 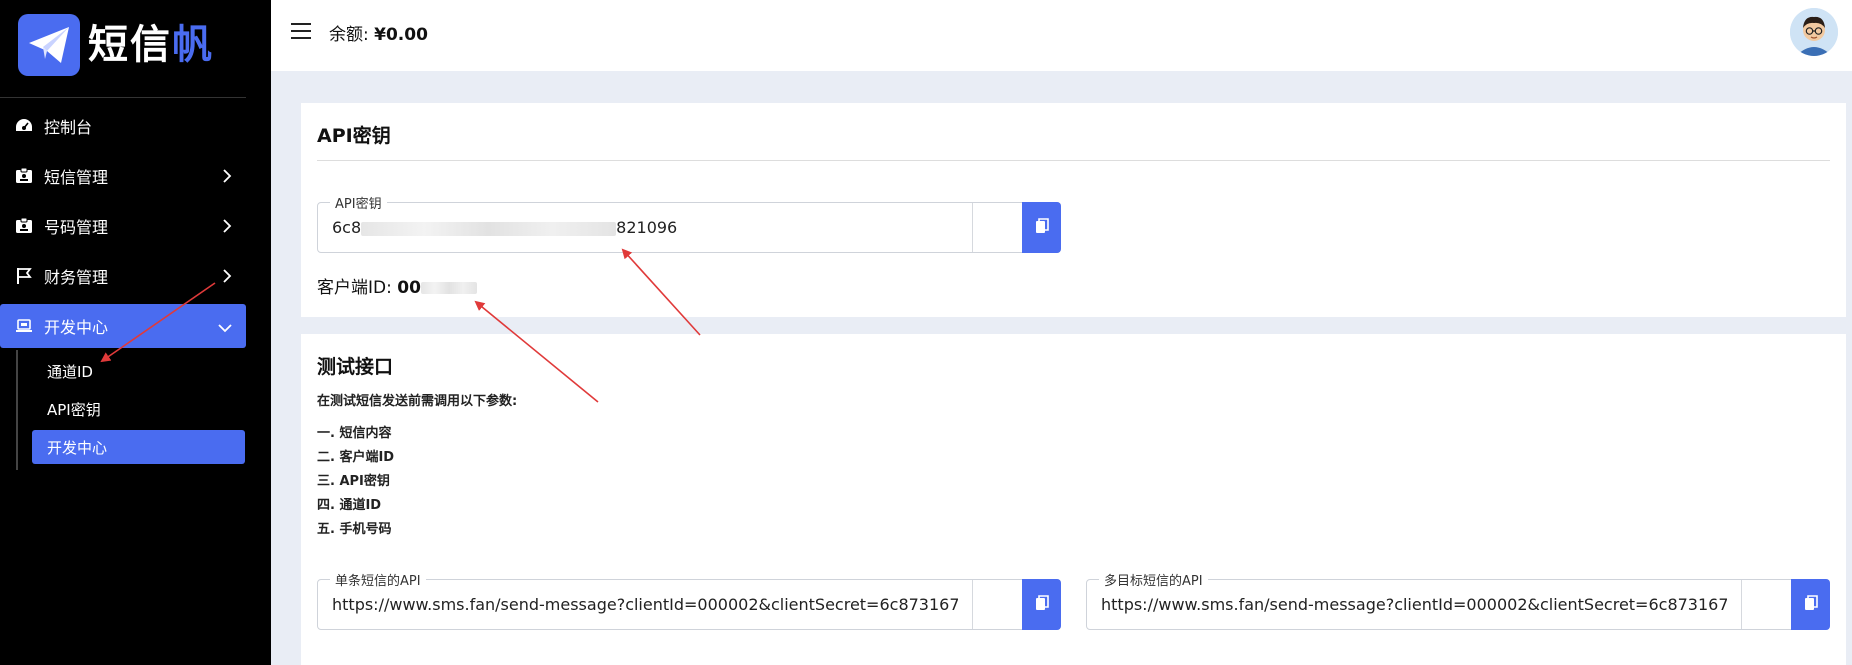 I want to click on sidebar-item-sms-management: 短信管理, so click(x=123, y=176).